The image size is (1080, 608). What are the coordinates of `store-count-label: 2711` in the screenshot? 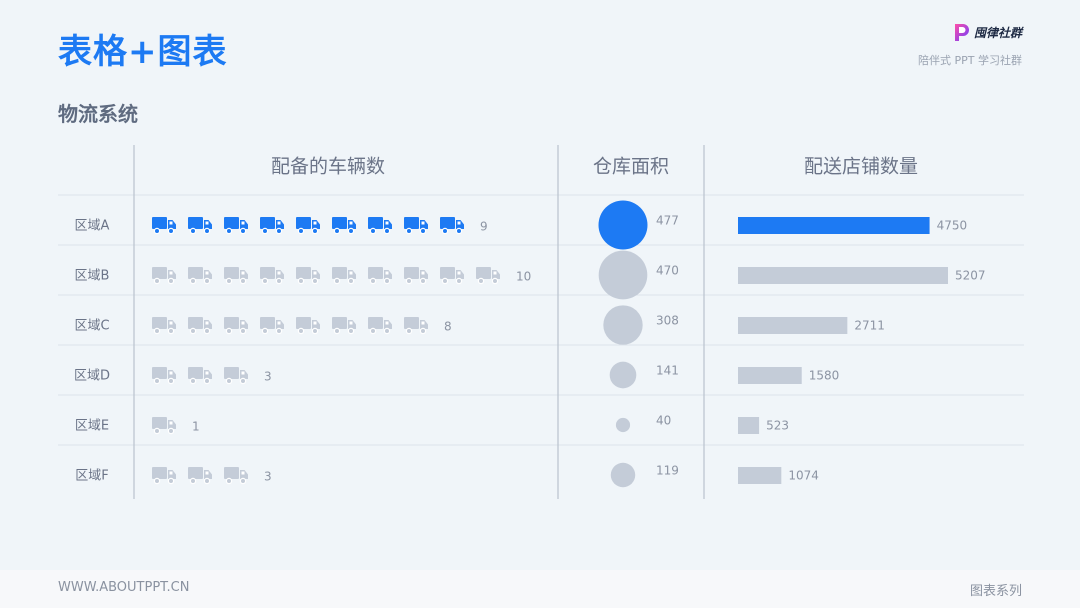 It's located at (869, 326).